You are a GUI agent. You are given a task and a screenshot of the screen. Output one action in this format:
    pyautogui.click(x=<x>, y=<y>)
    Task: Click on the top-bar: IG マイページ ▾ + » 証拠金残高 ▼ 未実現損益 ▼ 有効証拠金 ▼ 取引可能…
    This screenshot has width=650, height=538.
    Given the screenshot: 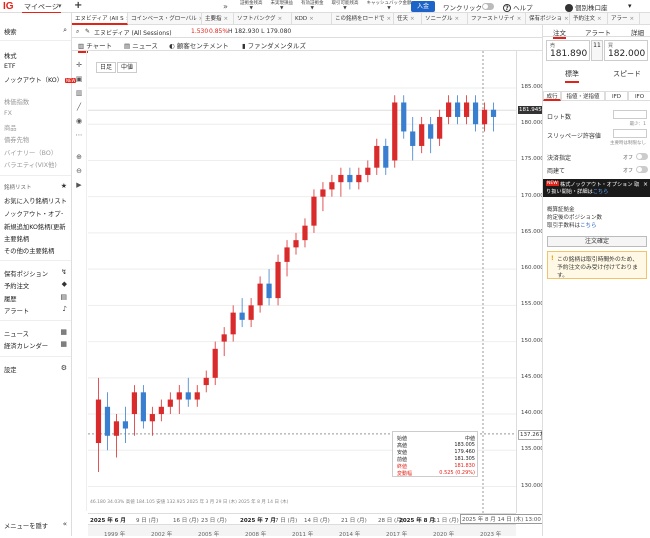 What is the action you would take?
    pyautogui.click(x=325, y=7)
    